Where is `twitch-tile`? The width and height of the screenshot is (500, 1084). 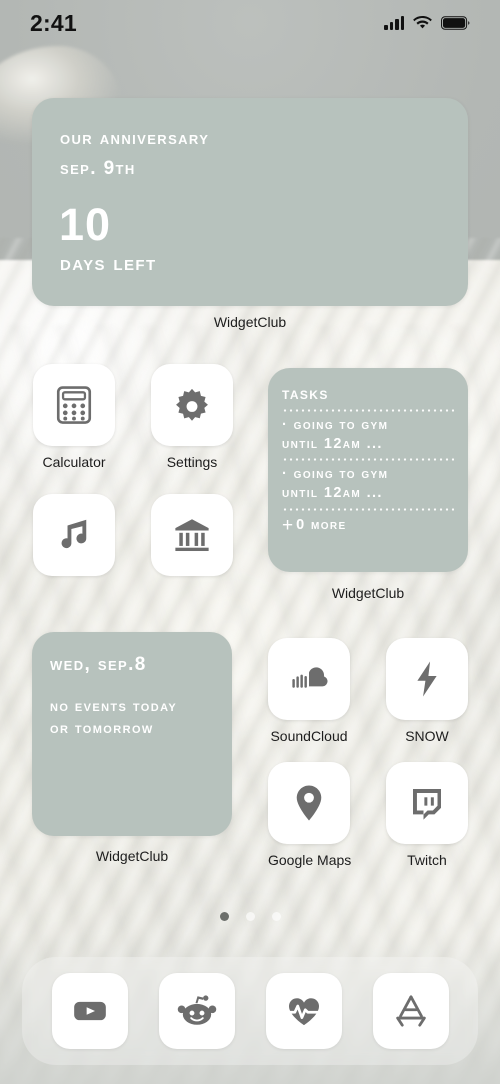
twitch-tile is located at coordinates (427, 803).